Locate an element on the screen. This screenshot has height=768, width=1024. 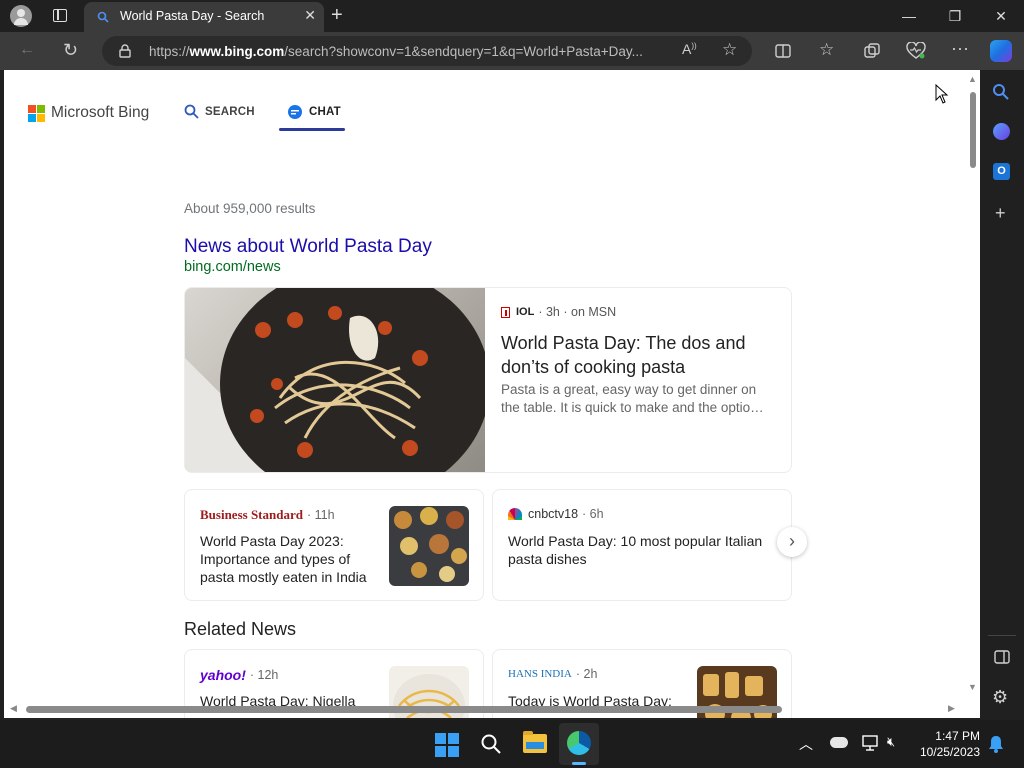
edge-browser-icon is located at coordinates (579, 743).